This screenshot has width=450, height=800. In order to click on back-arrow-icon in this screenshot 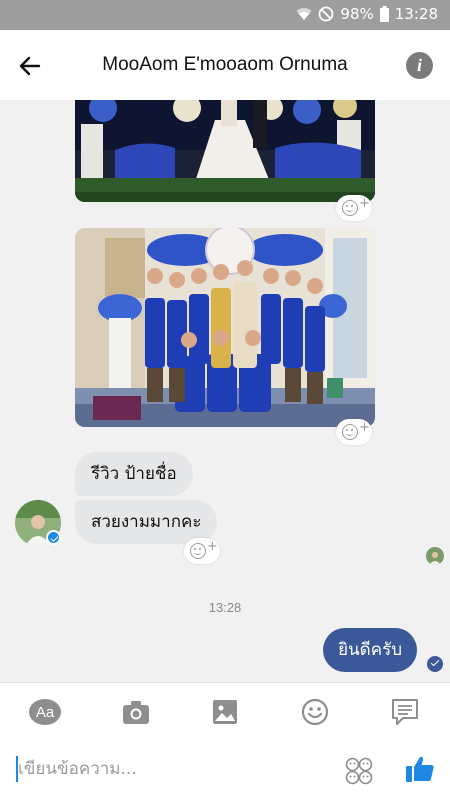, I will do `click(30, 66)`.